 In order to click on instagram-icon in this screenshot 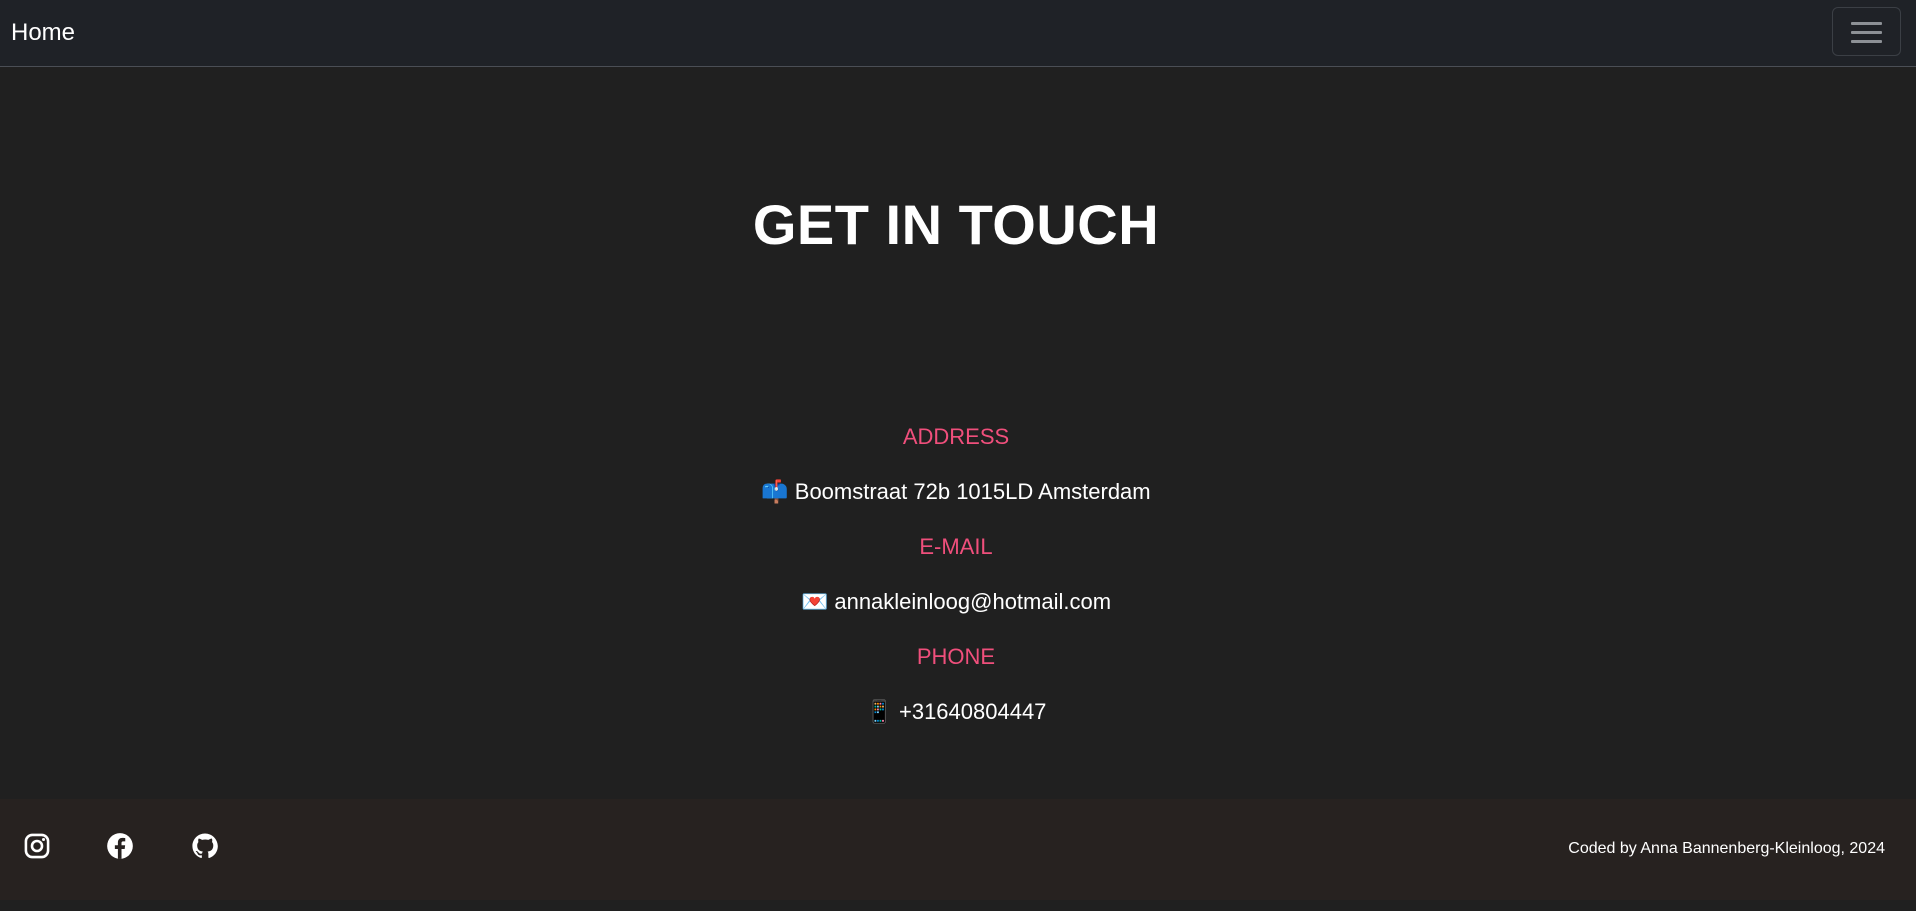, I will do `click(37, 846)`.